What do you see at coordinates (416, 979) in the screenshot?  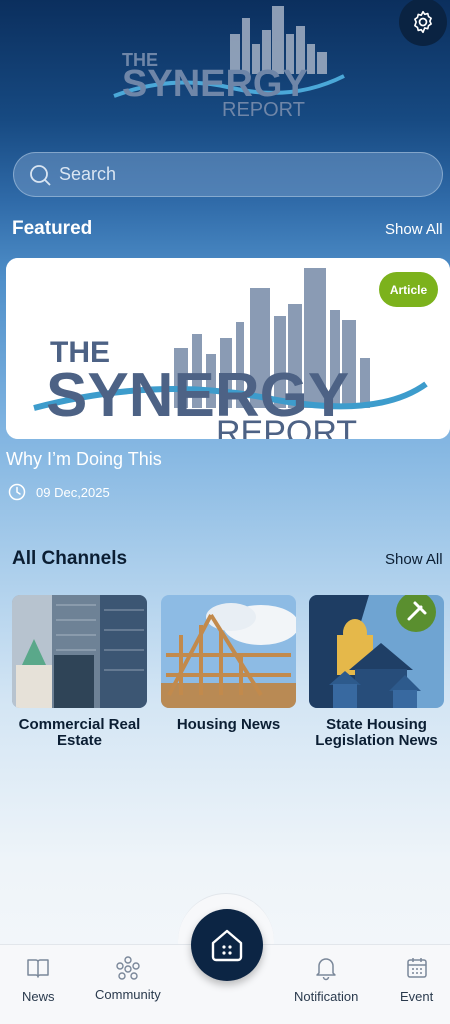 I see `nav-item-event: Event` at bounding box center [416, 979].